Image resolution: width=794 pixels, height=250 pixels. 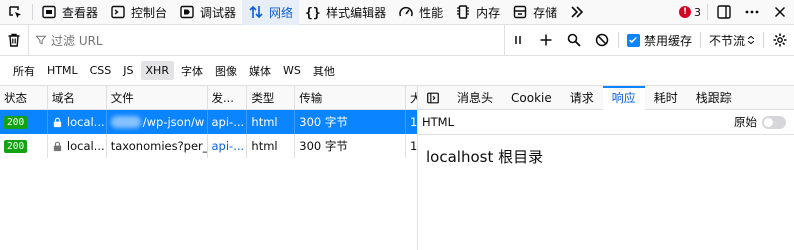 I want to click on gear-icon, so click(x=780, y=40).